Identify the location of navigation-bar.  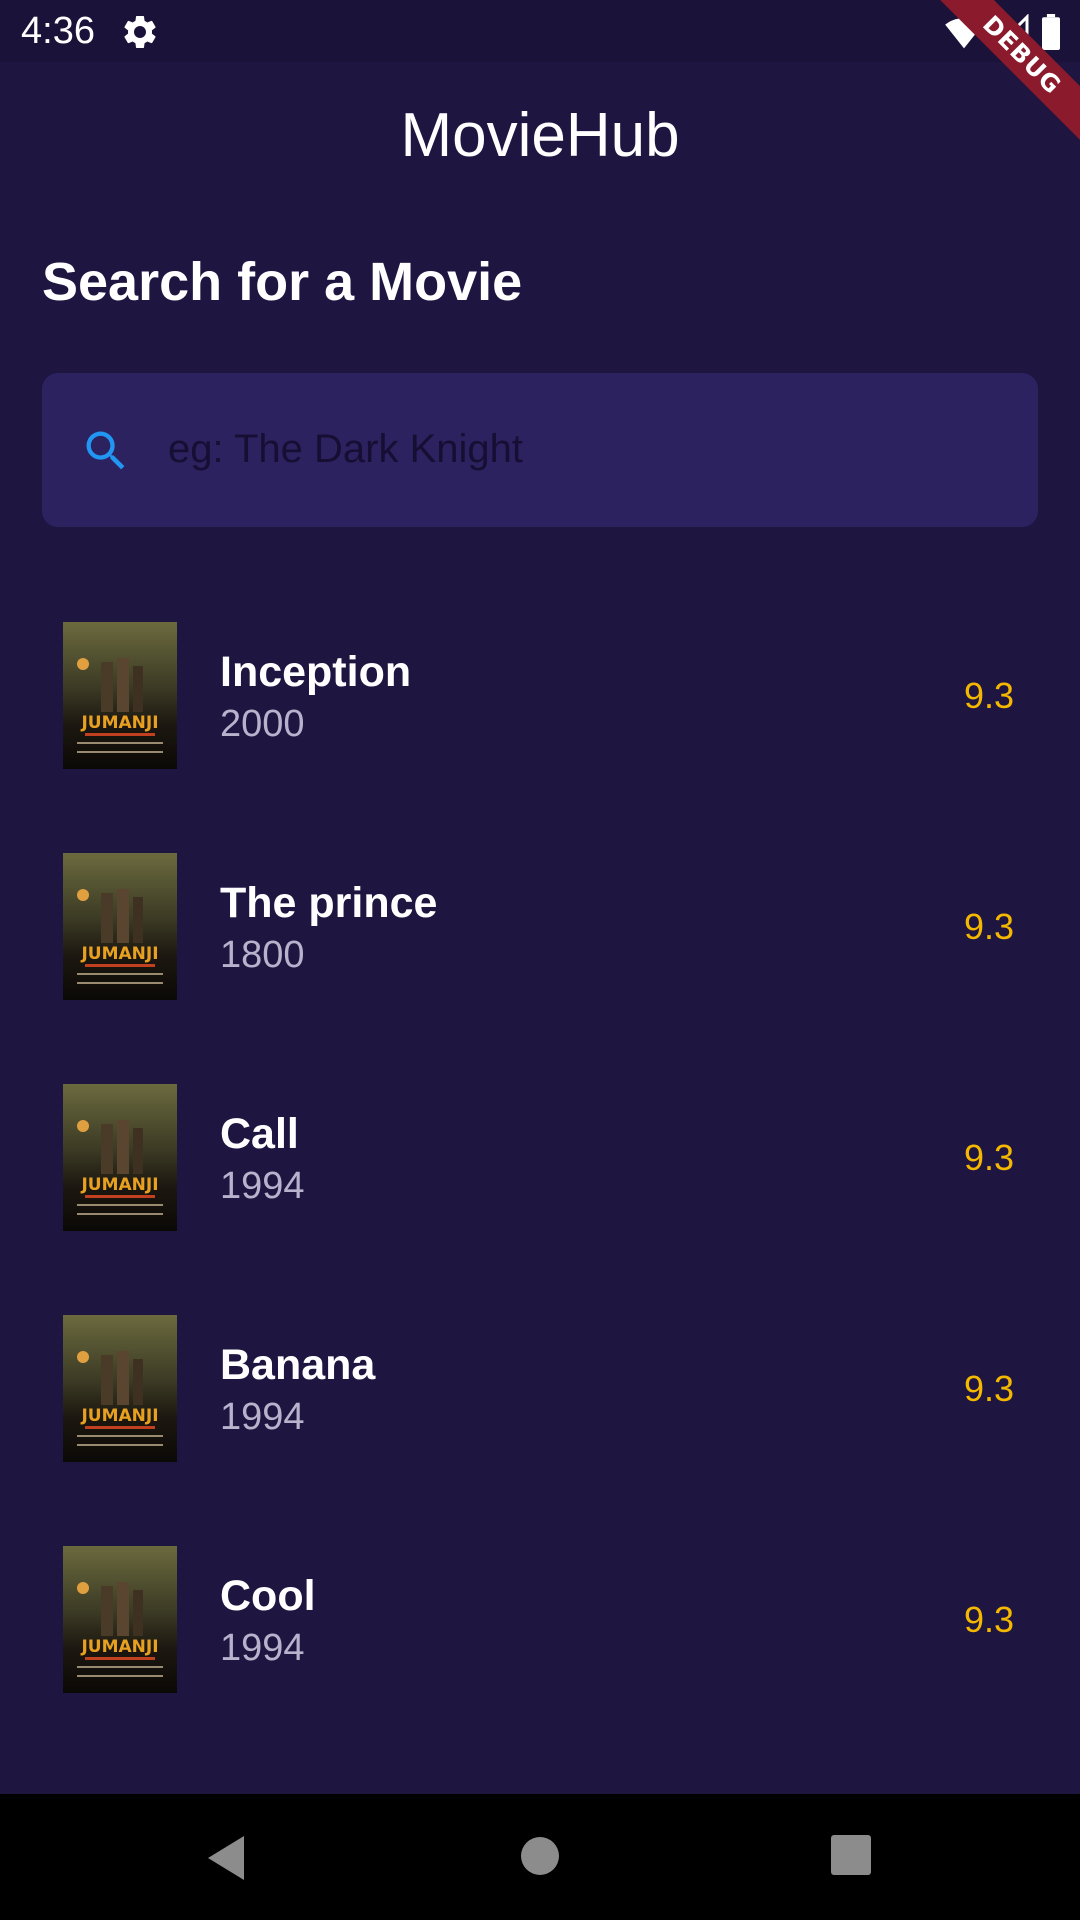
(540, 1857).